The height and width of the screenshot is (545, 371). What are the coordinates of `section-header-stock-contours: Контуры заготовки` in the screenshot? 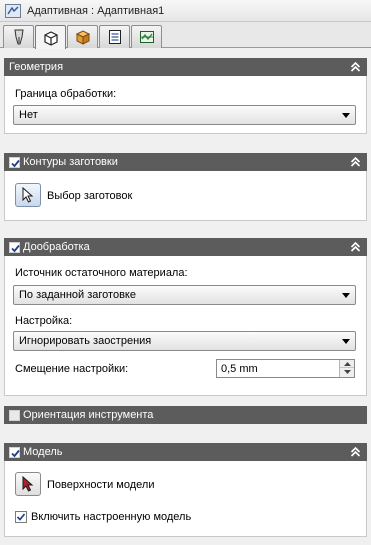 It's located at (185, 162).